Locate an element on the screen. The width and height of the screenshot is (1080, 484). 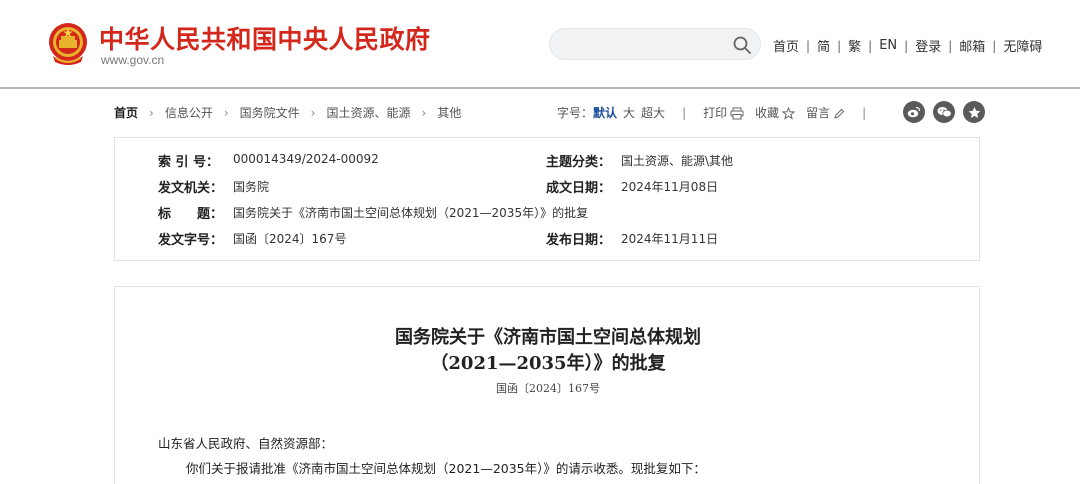
breadcrumb: 首页 › 信息公开 › 国务院文件 › 国土资源、能源 › 其他 is located at coordinates (287, 112).